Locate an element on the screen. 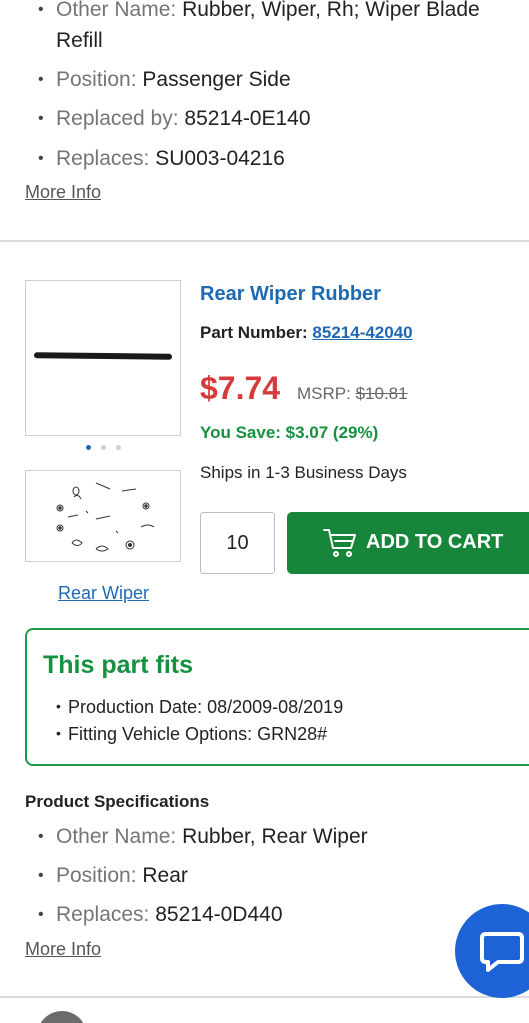 The height and width of the screenshot is (1023, 529). parts-diagram-icon is located at coordinates (105, 517).